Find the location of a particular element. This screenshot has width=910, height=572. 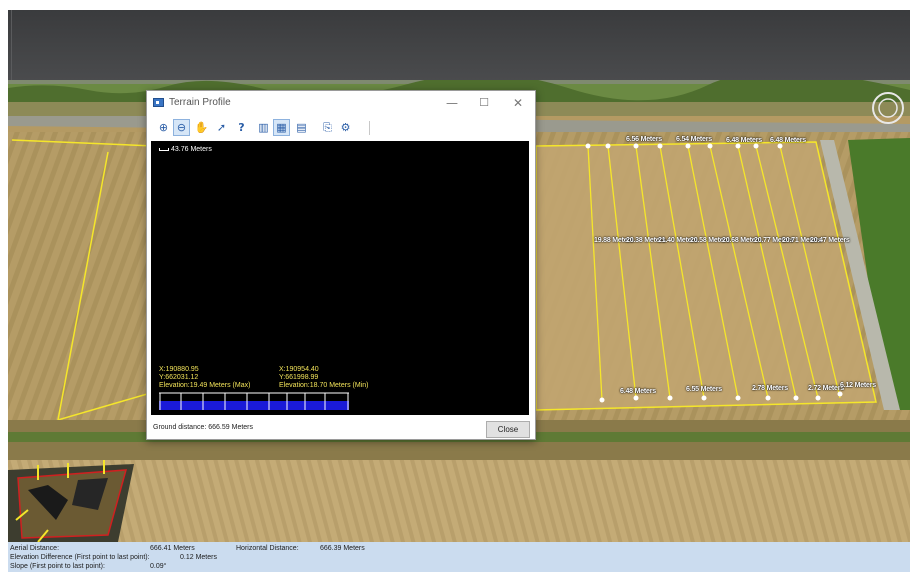

settings-icon: ⚙ is located at coordinates (345, 127).